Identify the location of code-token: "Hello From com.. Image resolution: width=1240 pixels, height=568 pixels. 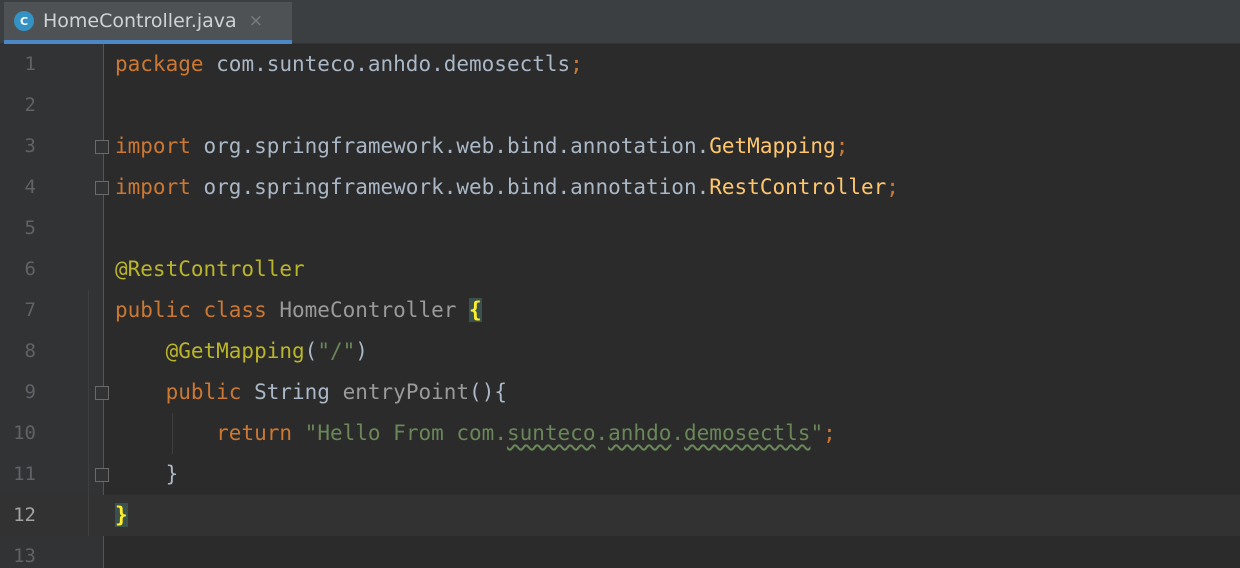
(405, 433).